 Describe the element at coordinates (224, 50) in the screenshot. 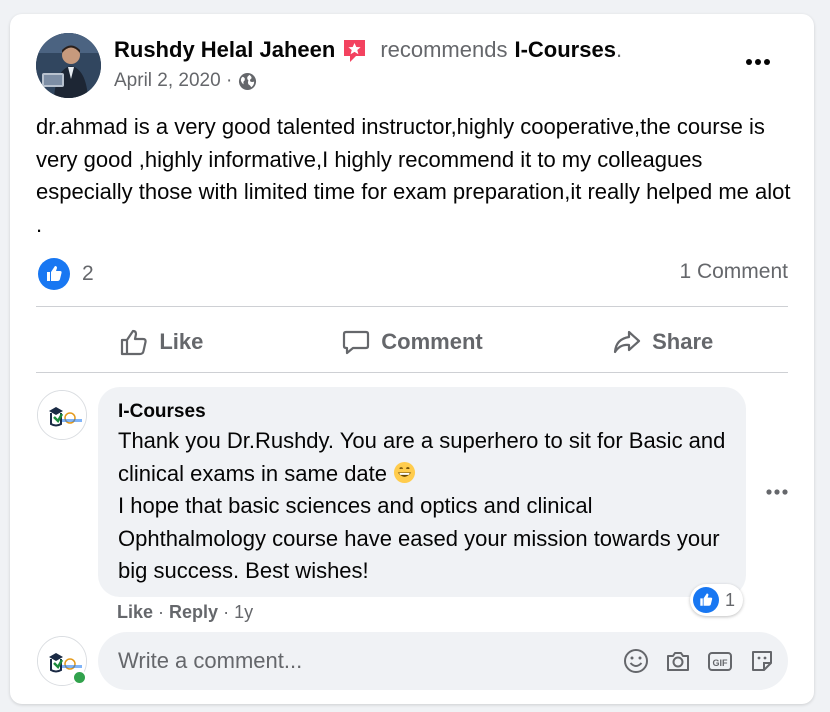

I see `author-name: Rushdy Helal Jaheen` at that location.